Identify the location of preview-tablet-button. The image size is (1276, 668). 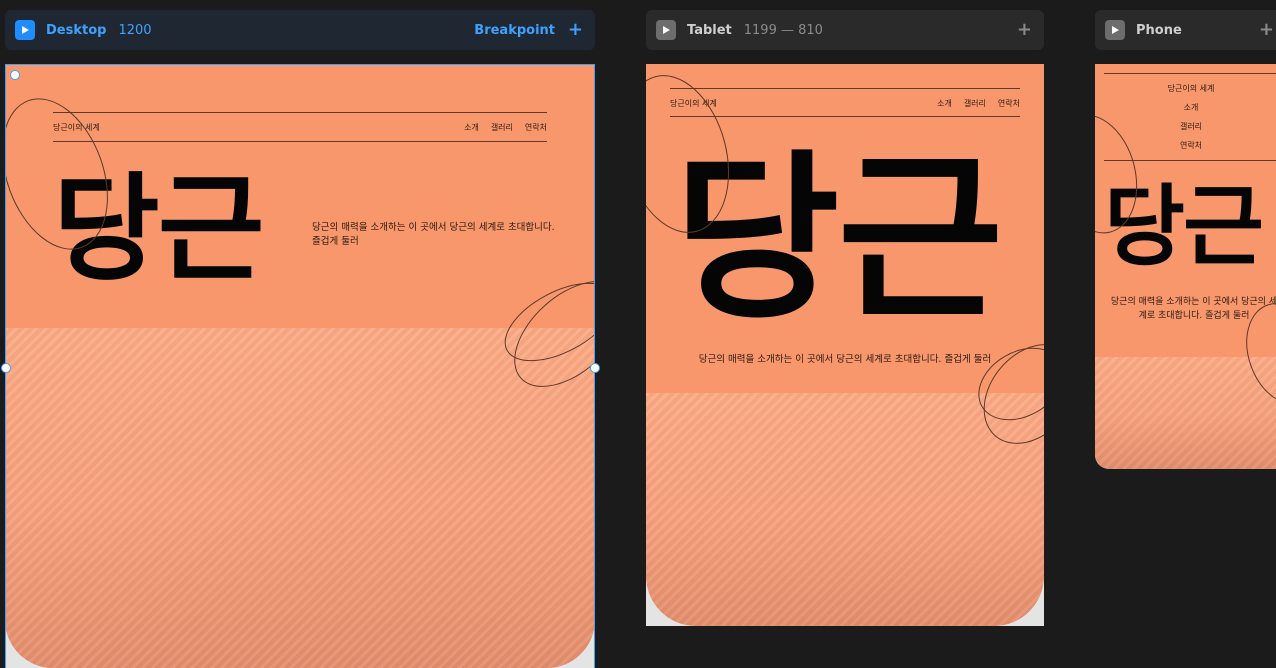
(666, 30).